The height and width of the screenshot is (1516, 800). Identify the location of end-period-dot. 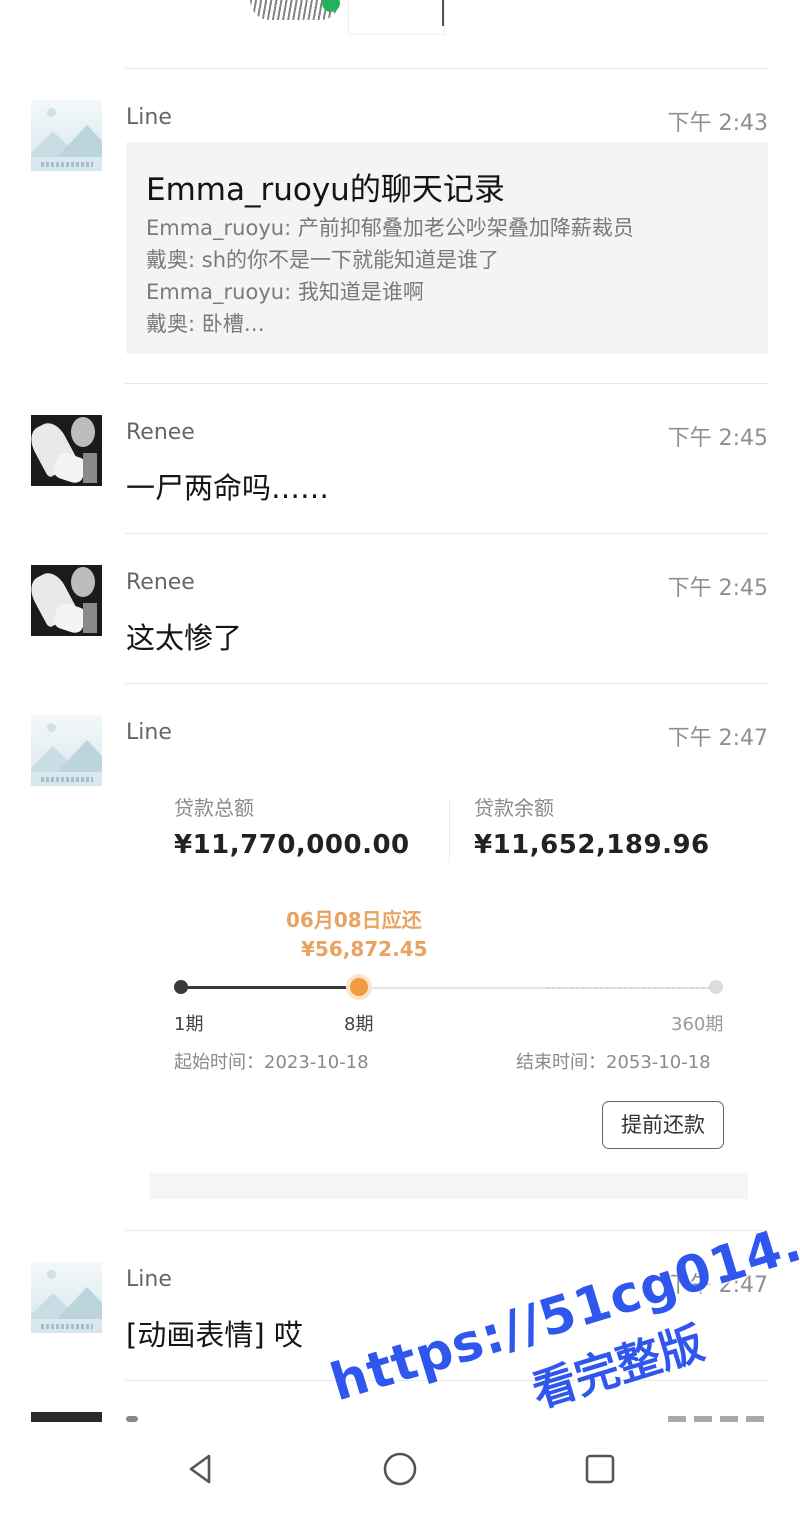
(716, 987).